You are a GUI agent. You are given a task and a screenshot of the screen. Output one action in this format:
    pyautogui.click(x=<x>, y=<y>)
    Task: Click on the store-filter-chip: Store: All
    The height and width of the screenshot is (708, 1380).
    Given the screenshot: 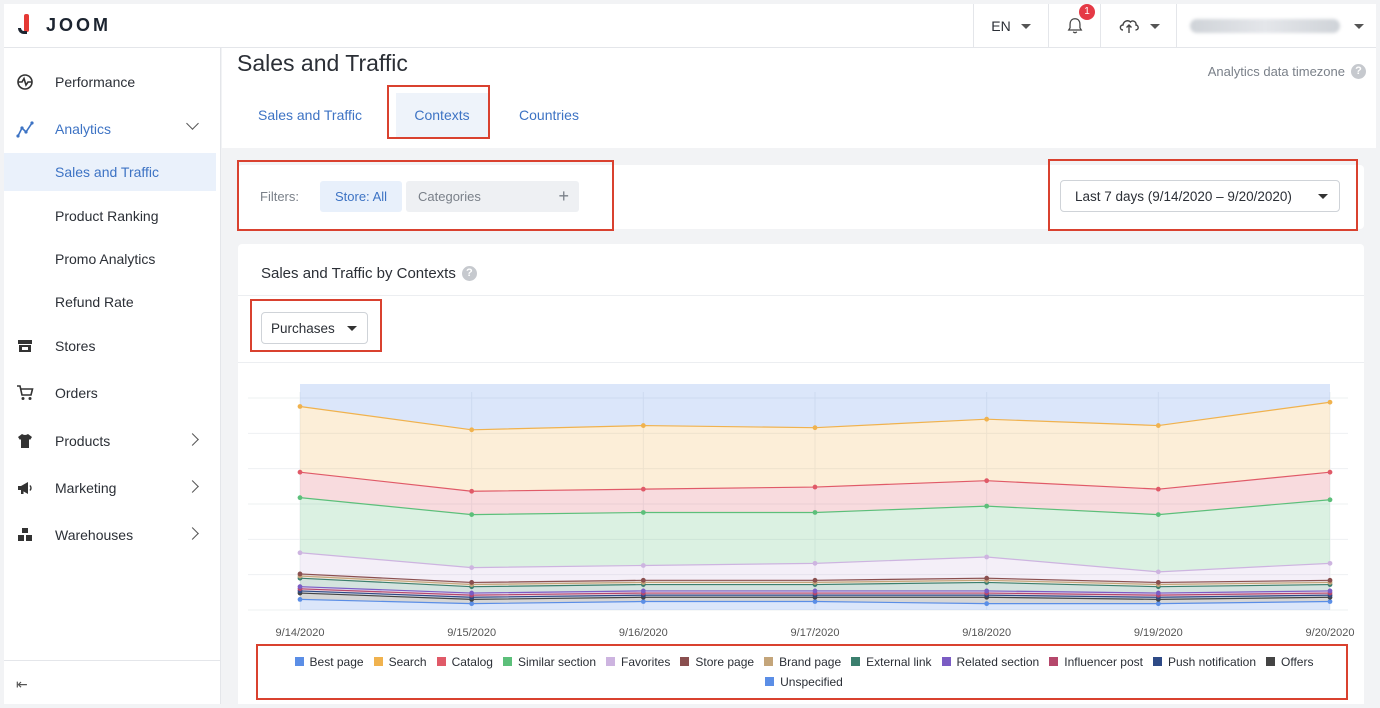 What is the action you would take?
    pyautogui.click(x=361, y=196)
    